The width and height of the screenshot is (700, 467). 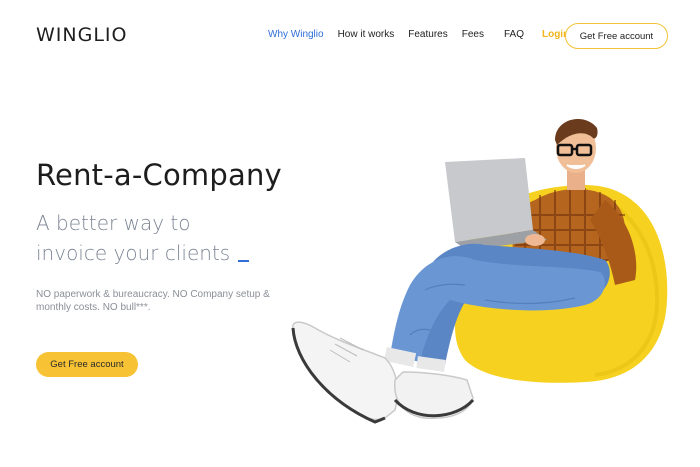 I want to click on header-get-free-account-button: Get Free account, so click(x=616, y=36).